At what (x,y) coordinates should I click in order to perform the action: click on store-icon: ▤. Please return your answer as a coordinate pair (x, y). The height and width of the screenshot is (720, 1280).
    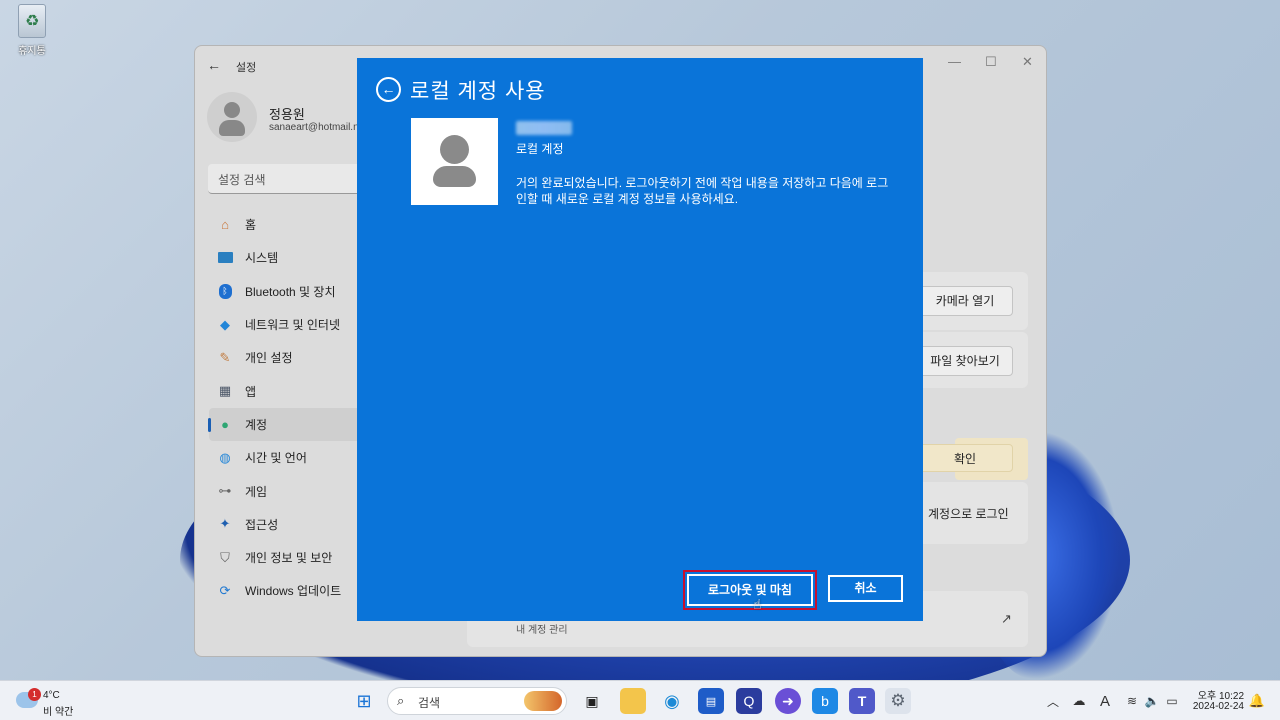
    Looking at the image, I should click on (711, 701).